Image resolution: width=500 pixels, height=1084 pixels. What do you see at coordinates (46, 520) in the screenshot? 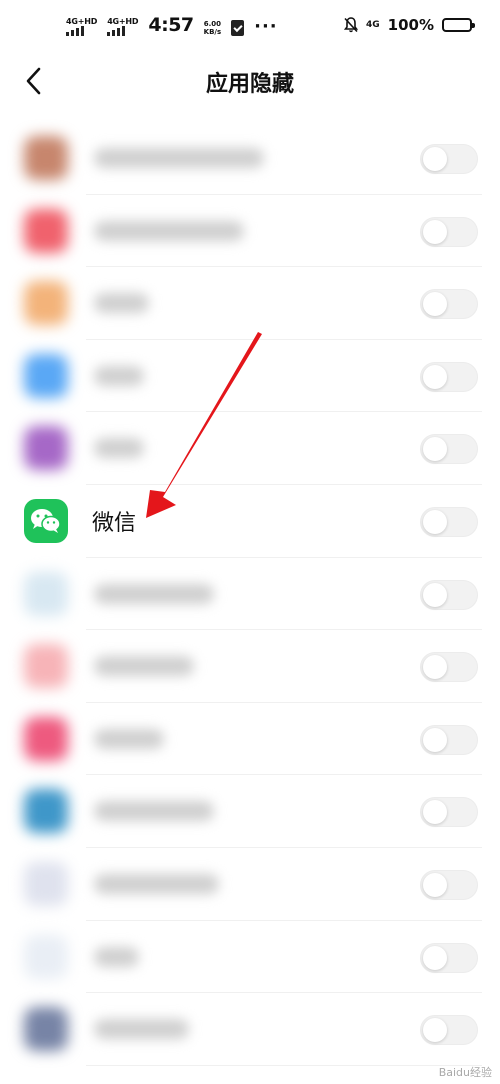
I see `wechat-icon` at bounding box center [46, 520].